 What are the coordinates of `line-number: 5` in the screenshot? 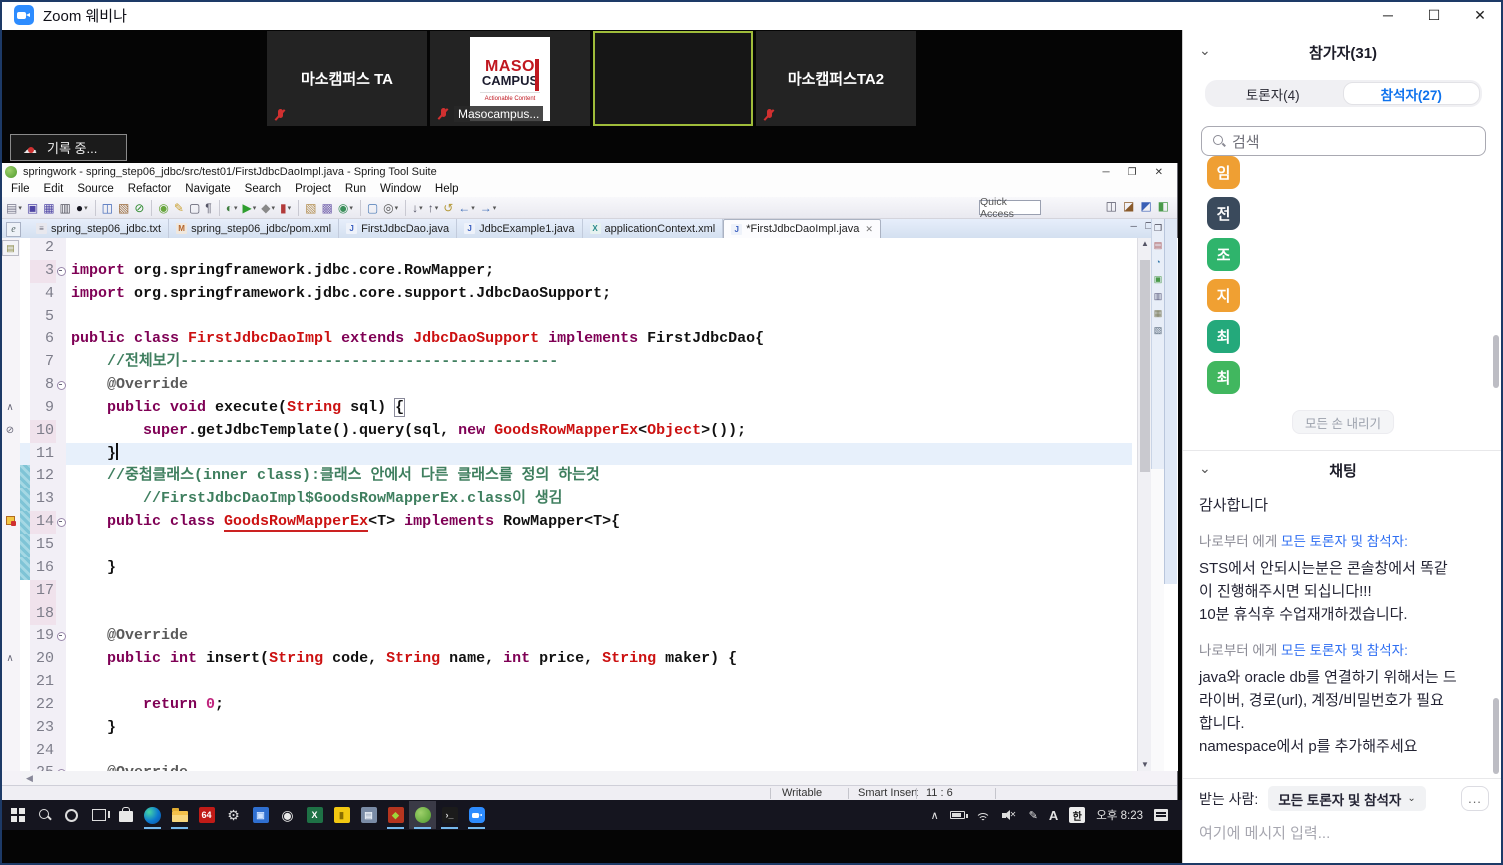 It's located at (43, 317).